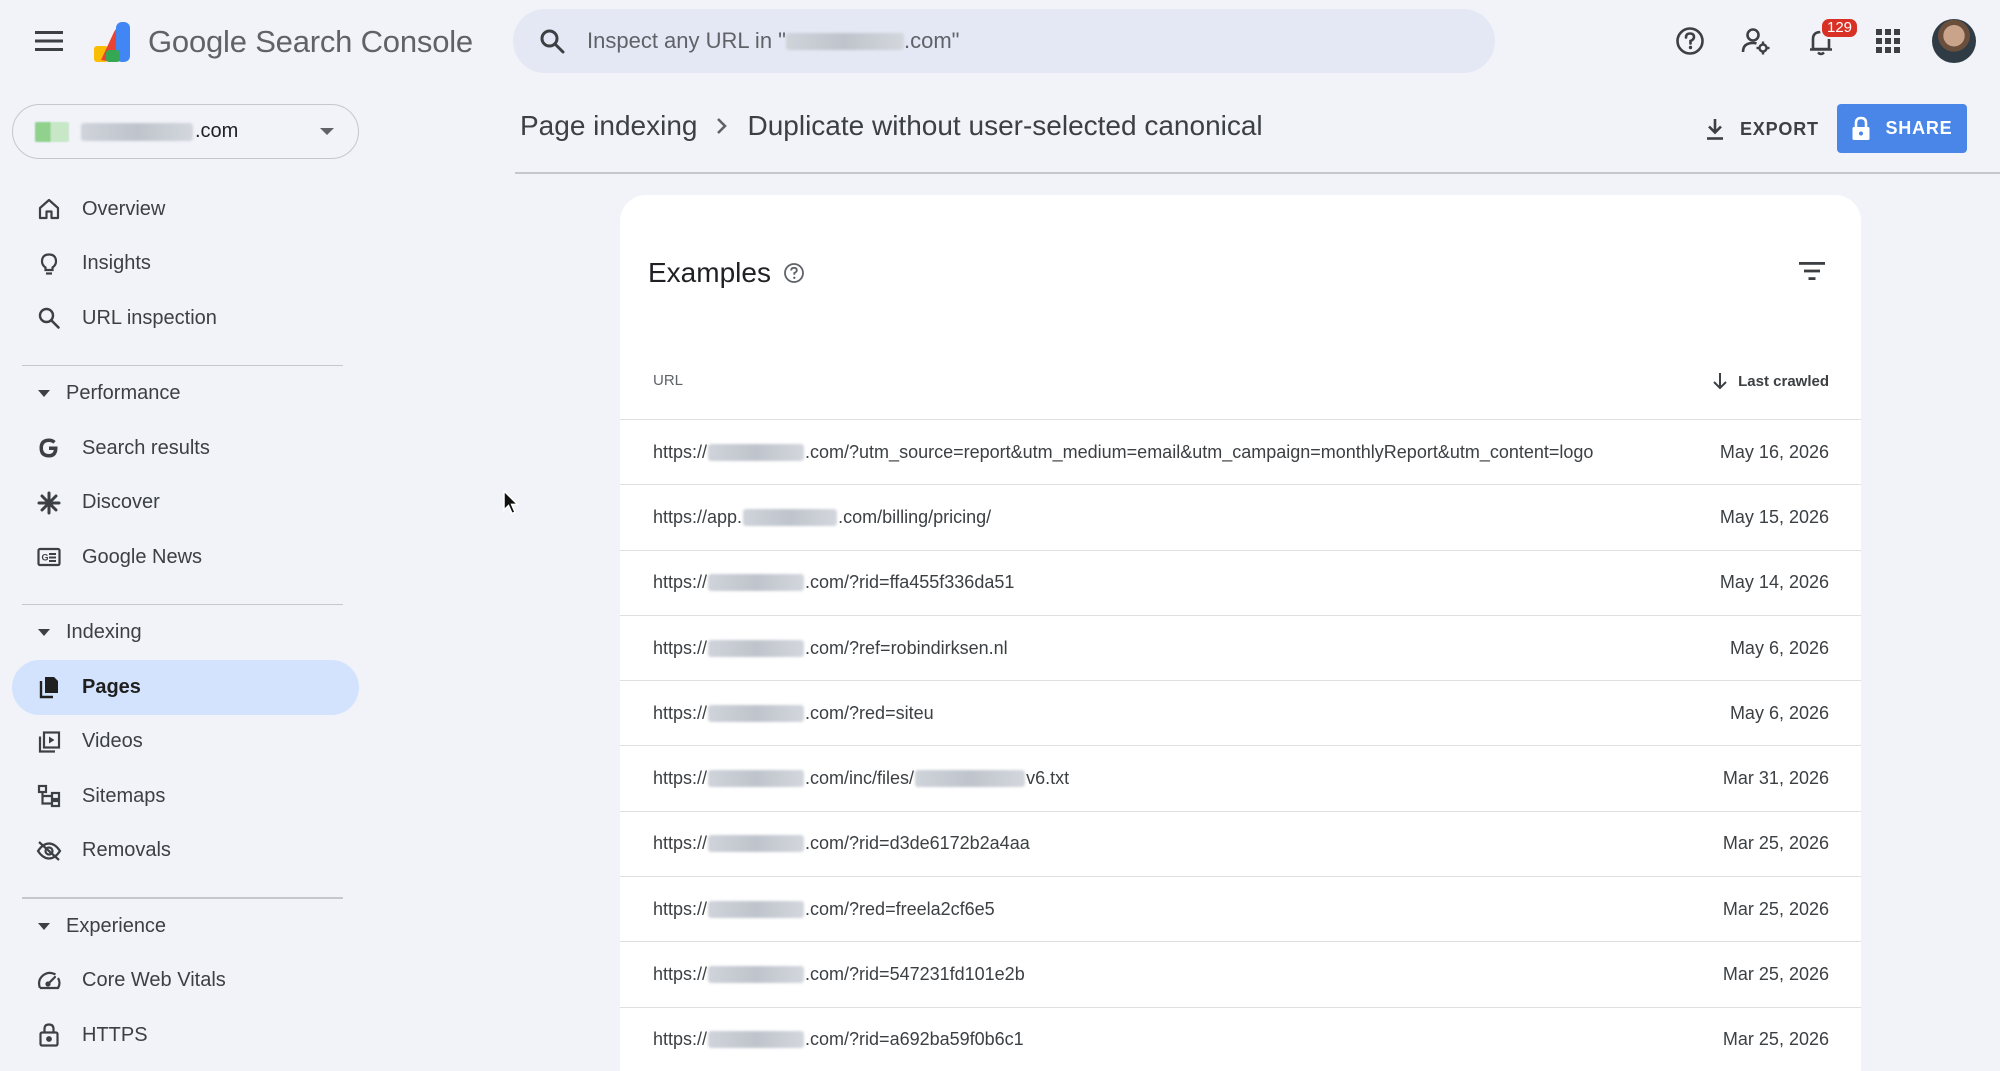  I want to click on search-placeholder-suffix: .com", so click(931, 40).